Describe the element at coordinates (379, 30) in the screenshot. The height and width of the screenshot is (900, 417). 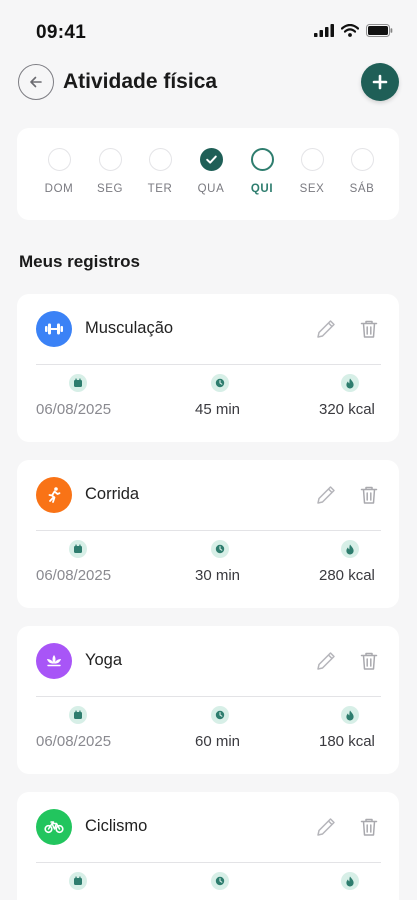
I see `battery-icon` at that location.